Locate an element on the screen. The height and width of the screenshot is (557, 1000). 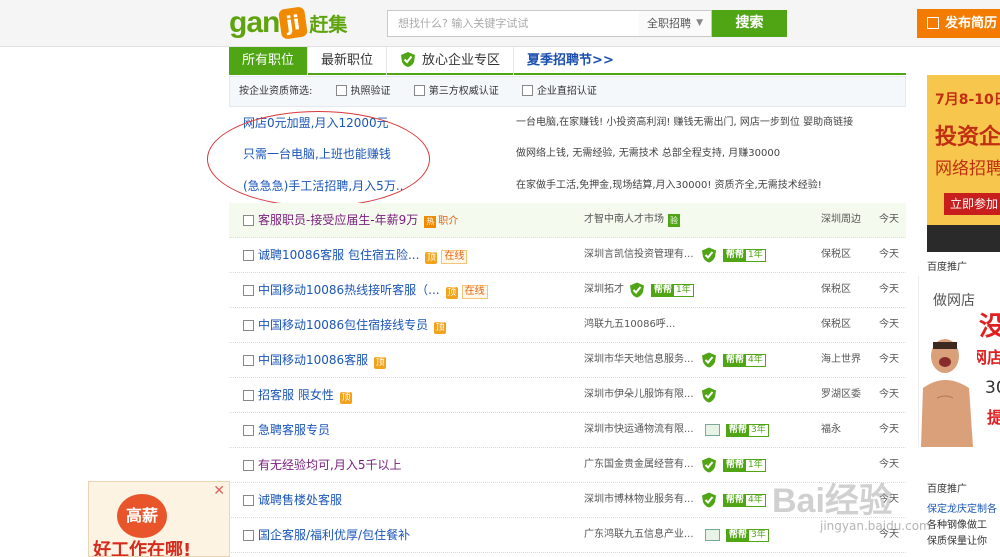
filter-checkbox-license is located at coordinates (341, 90).